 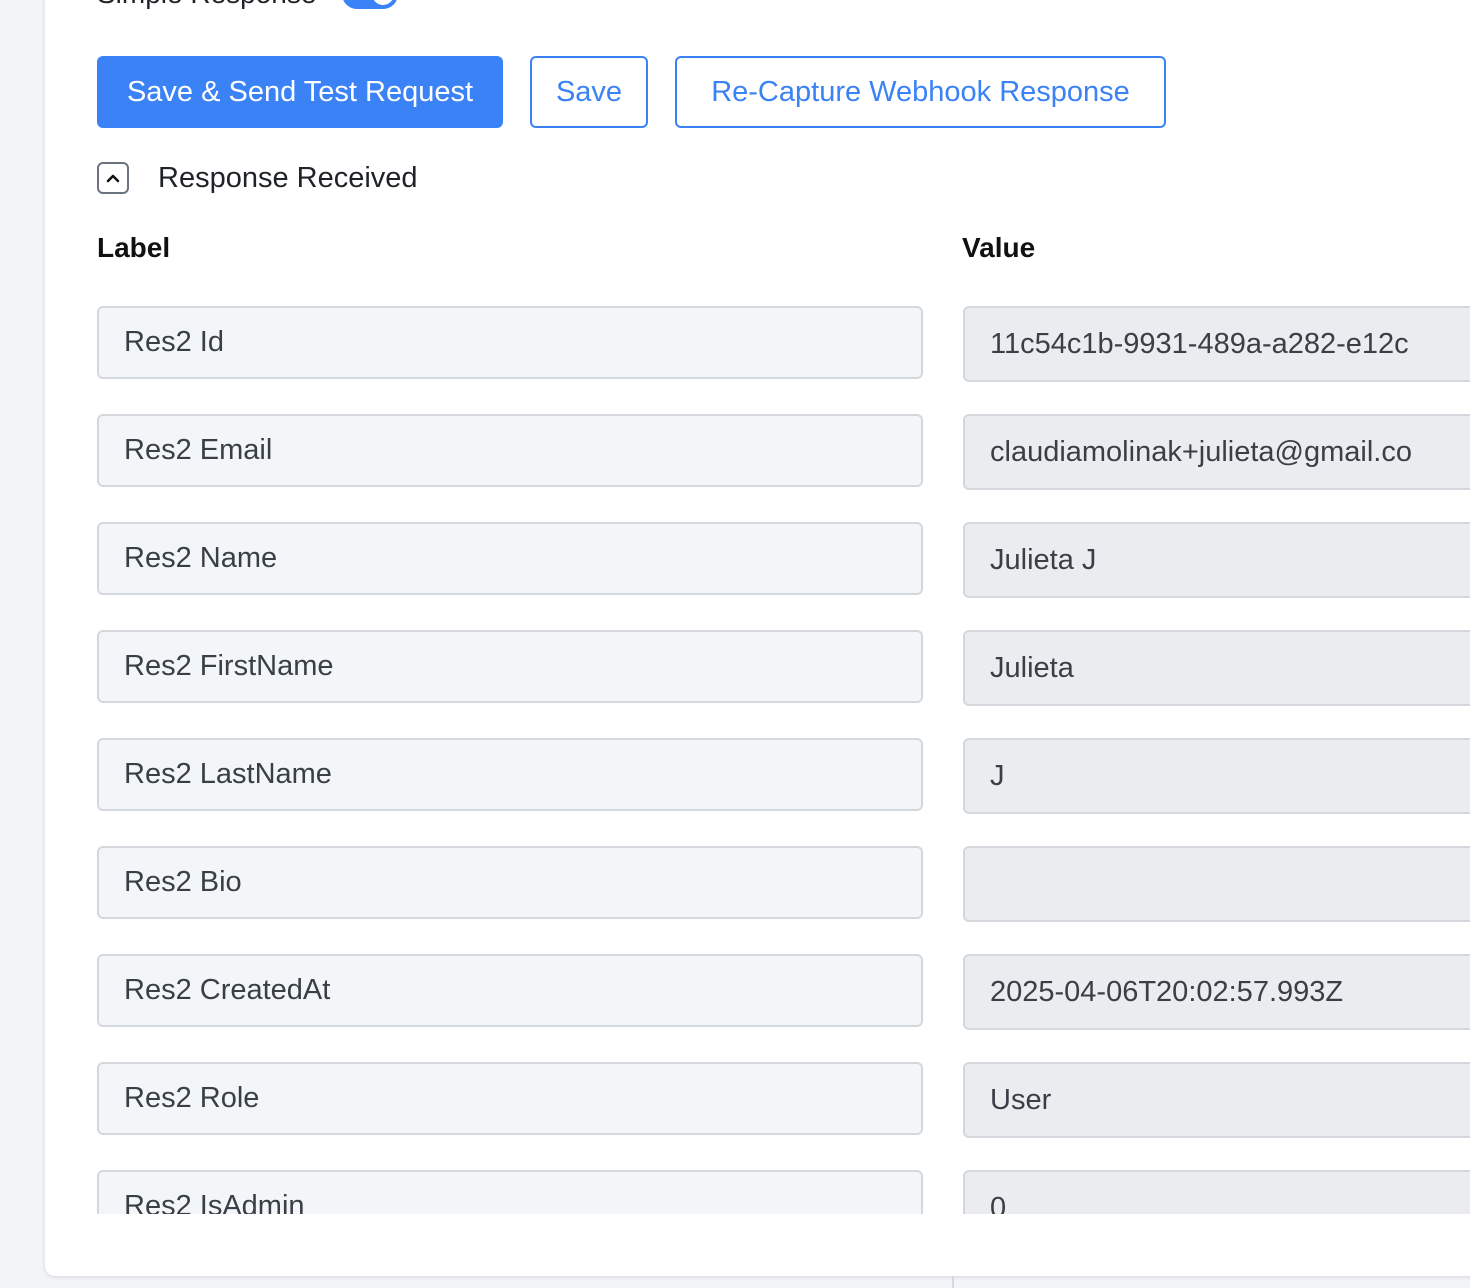 I want to click on response-field-row: Res2 IsAdmin 0, so click(x=735, y=1192).